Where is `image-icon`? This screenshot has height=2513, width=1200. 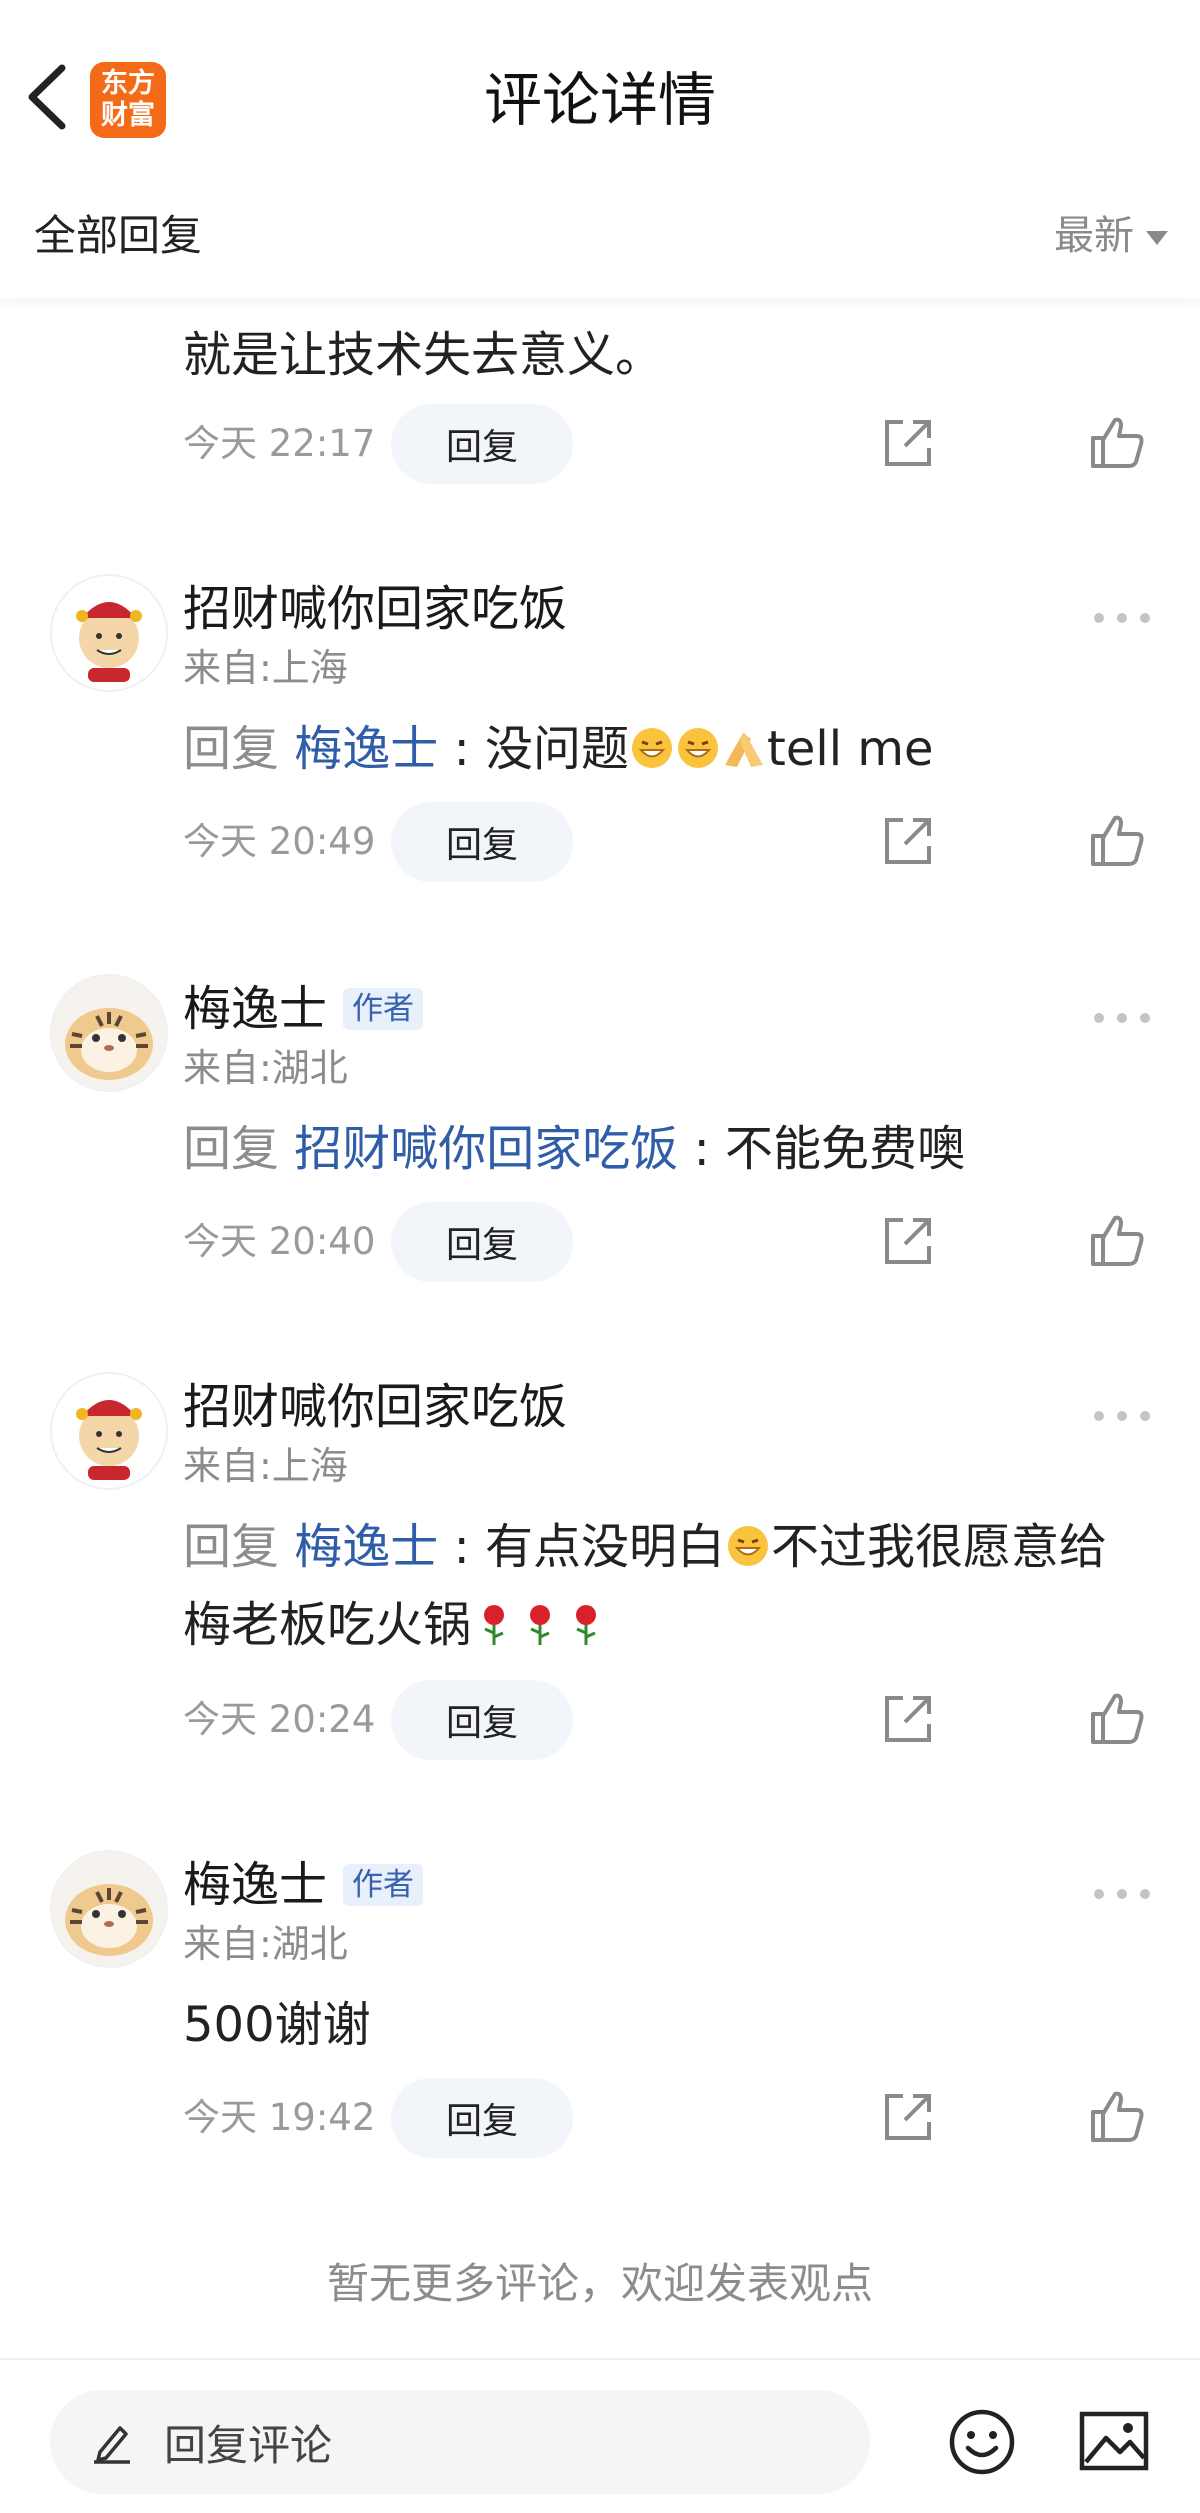 image-icon is located at coordinates (1114, 2441).